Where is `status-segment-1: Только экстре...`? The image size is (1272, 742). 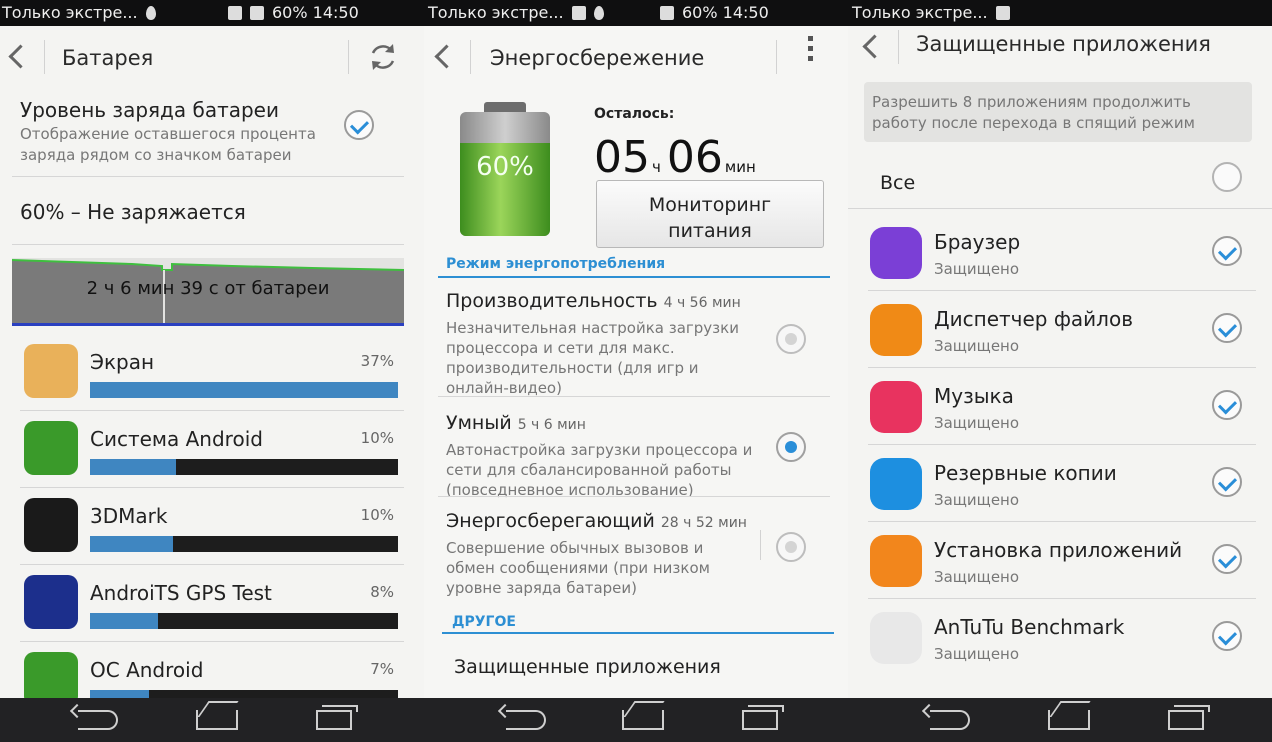
status-segment-1: Только экстре... is located at coordinates (79, 12).